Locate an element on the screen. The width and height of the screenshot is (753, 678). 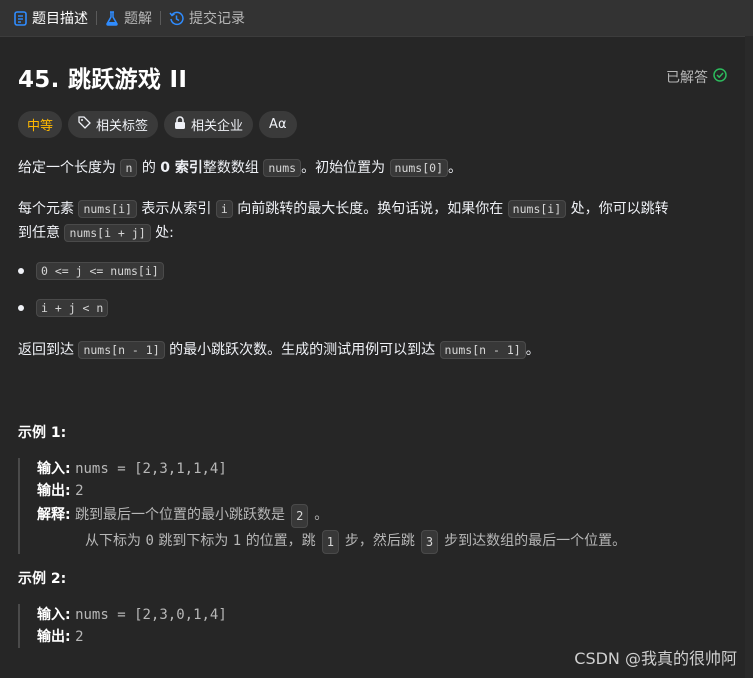
solved-status: 已解答 is located at coordinates (696, 77).